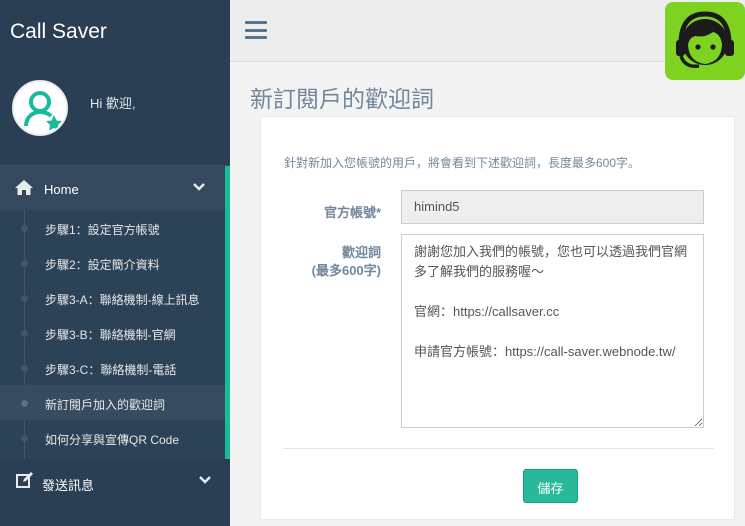  I want to click on sidebar-item-step3c: 步驟3-C：聯絡機制-電話, so click(112, 367).